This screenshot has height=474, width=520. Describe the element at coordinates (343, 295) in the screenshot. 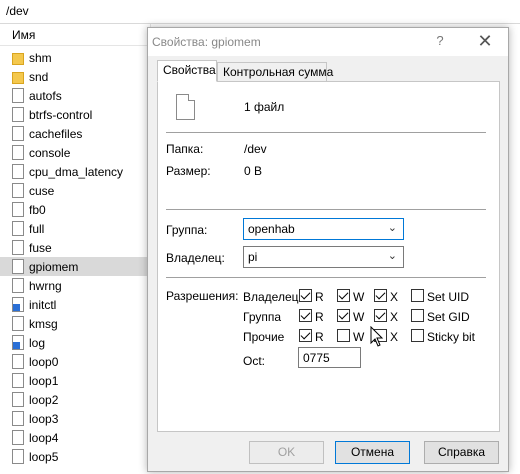

I see `owner-write-checkbox` at that location.